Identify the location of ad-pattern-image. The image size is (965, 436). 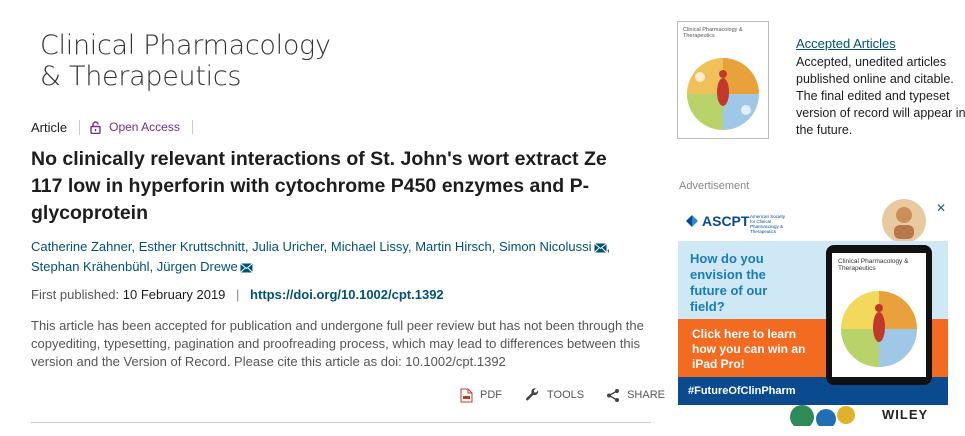
(822, 415).